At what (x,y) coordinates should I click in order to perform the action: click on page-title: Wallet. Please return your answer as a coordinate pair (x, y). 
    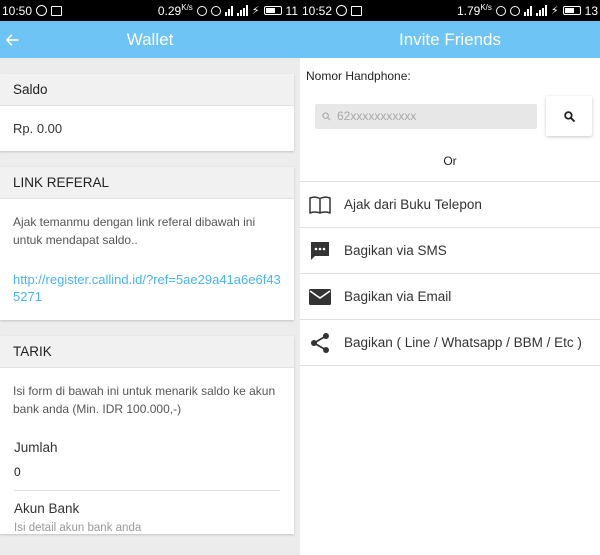
    Looking at the image, I should click on (150, 39).